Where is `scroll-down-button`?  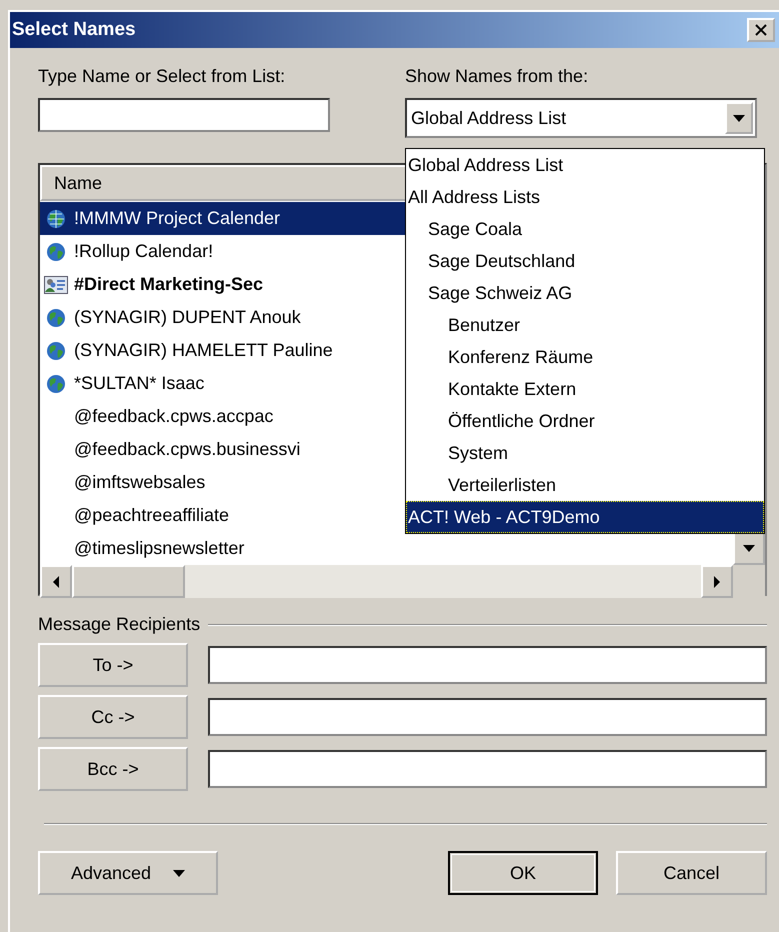
scroll-down-button is located at coordinates (749, 548).